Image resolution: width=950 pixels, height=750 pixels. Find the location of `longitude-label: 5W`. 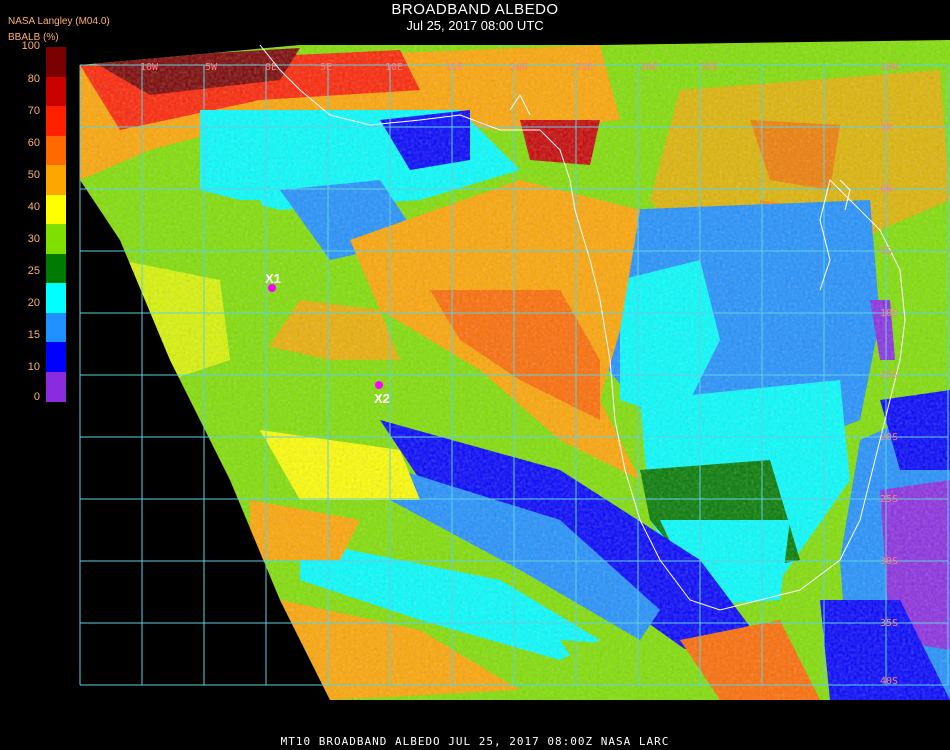

longitude-label: 5W is located at coordinates (211, 67).